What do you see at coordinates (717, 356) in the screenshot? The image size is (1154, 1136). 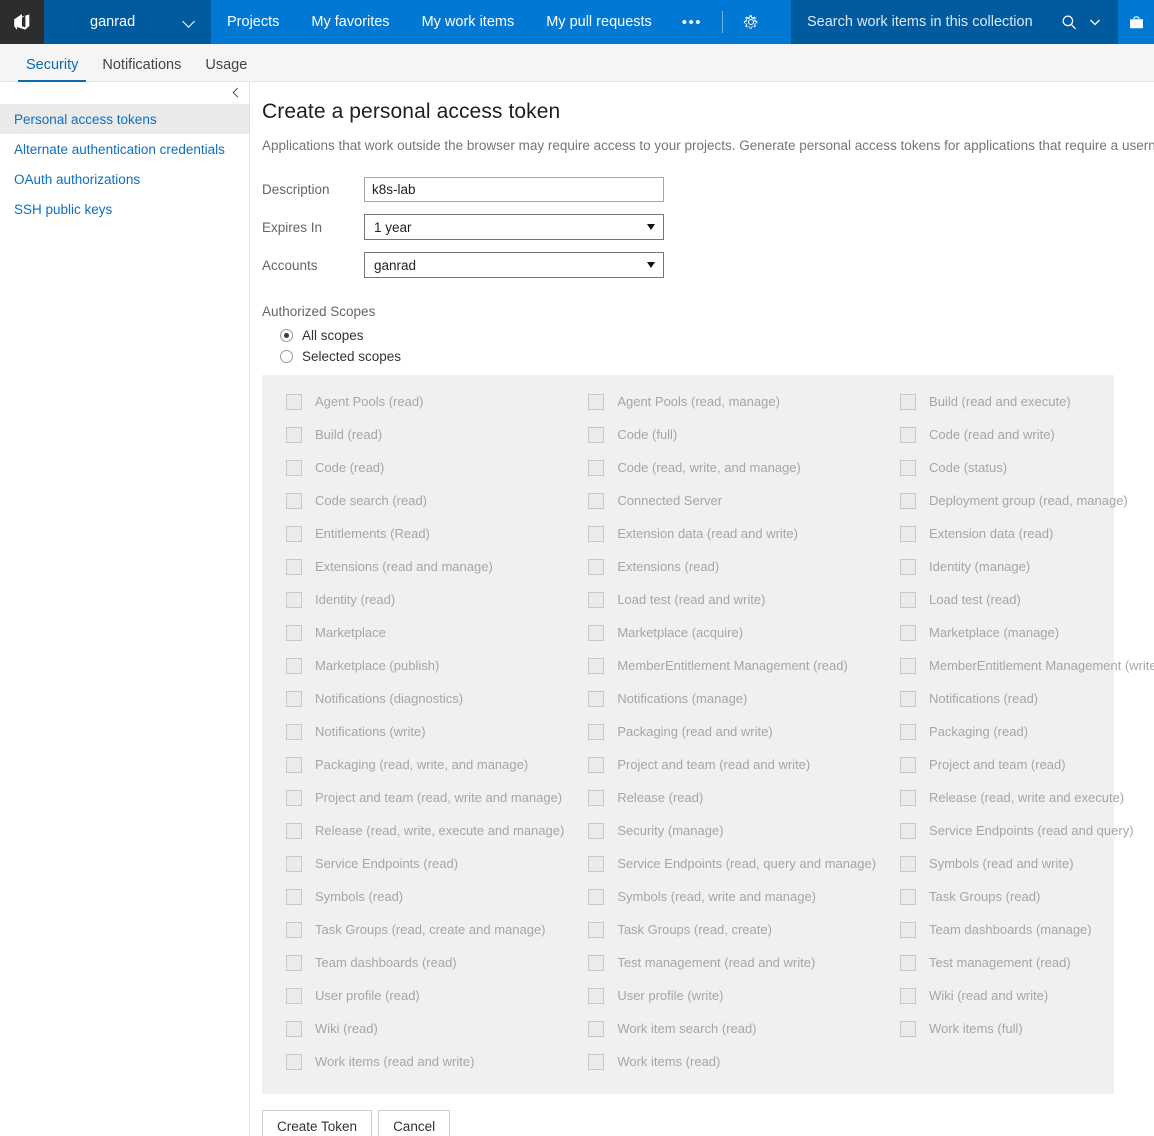 I see `radio-selected-scopes: Selected scopes` at bounding box center [717, 356].